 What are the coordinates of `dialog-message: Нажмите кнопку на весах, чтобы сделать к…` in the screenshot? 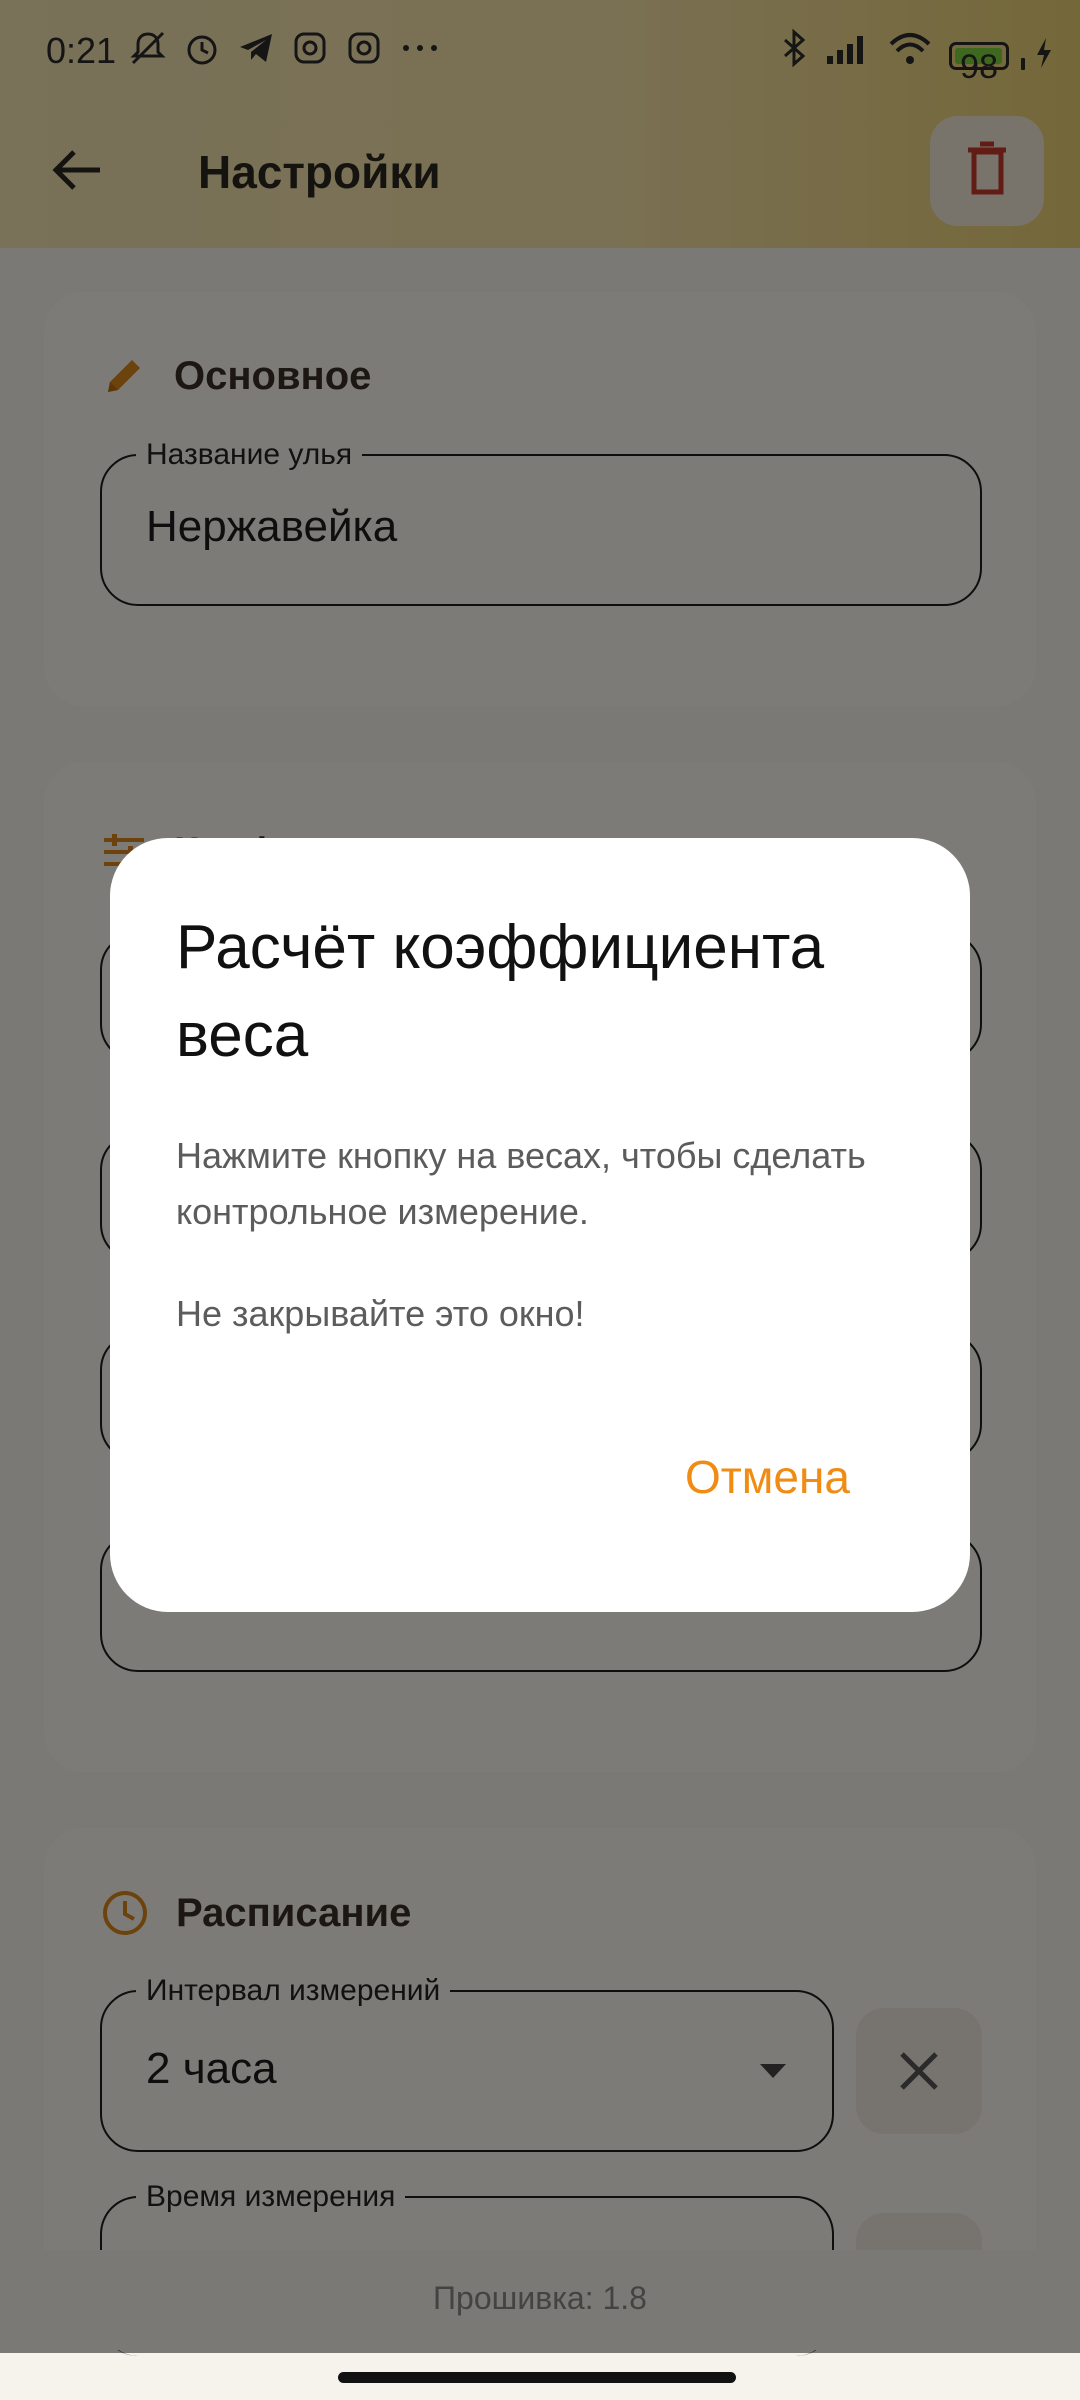 It's located at (521, 1183).